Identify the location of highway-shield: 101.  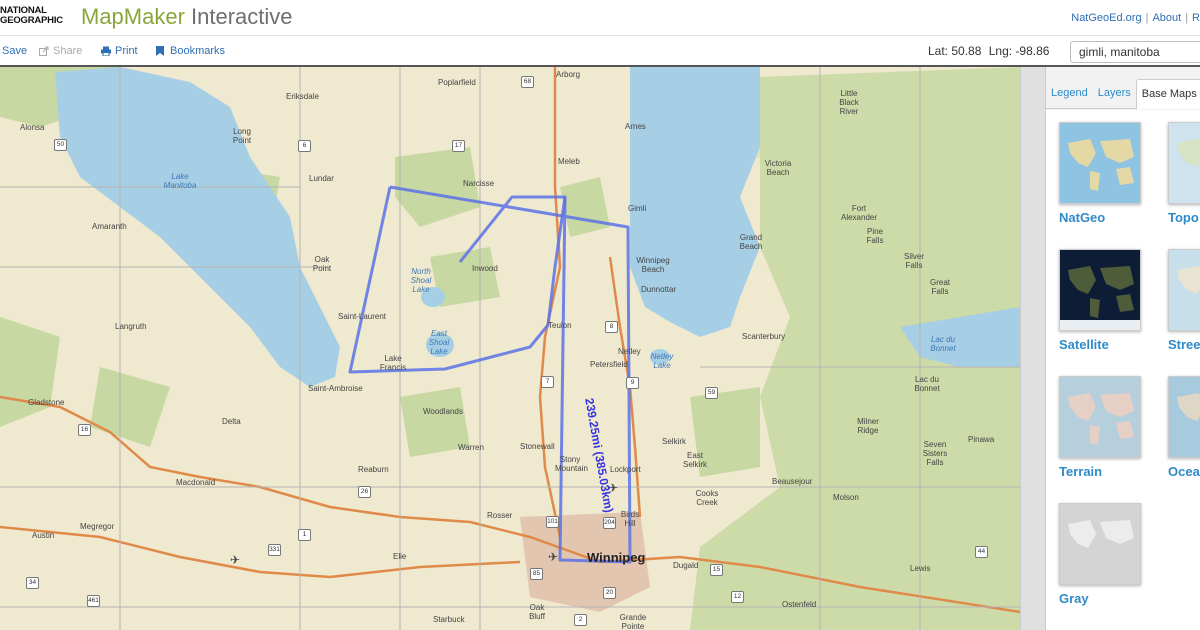
(552, 522).